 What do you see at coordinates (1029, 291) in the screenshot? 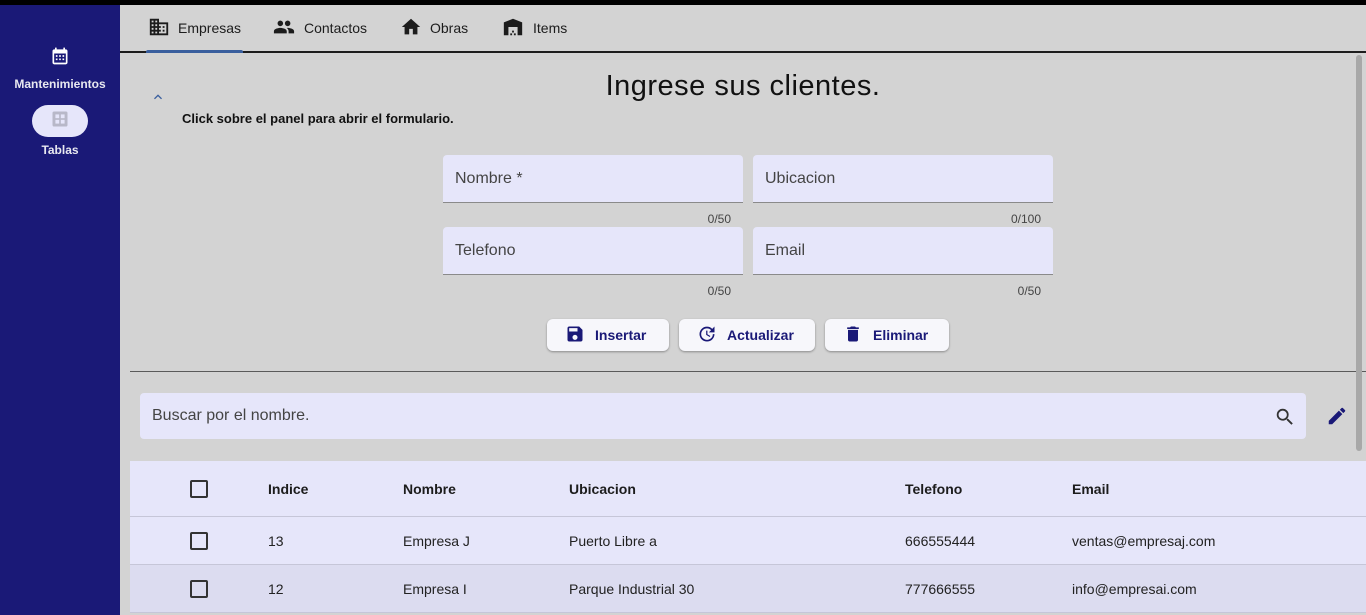
I see `email-counter: 0/50` at bounding box center [1029, 291].